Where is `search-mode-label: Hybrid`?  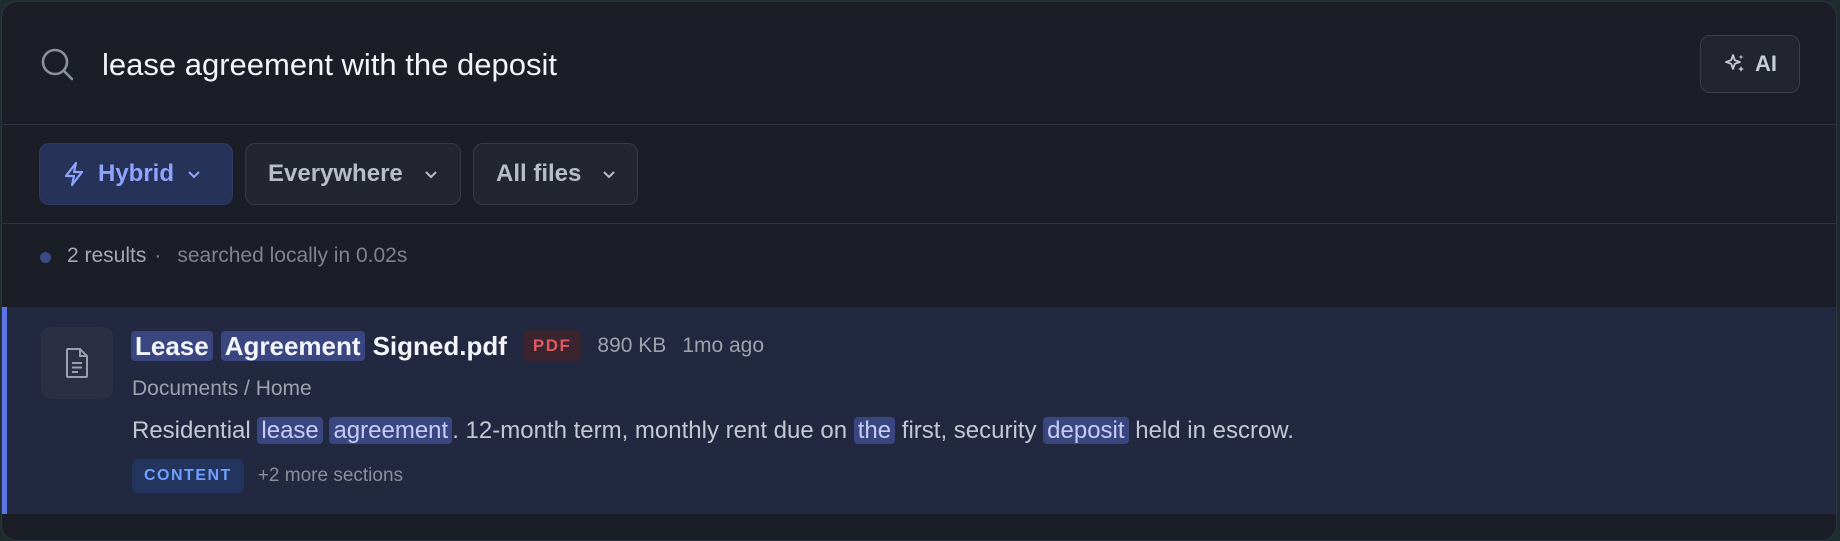
search-mode-label: Hybrid is located at coordinates (136, 173).